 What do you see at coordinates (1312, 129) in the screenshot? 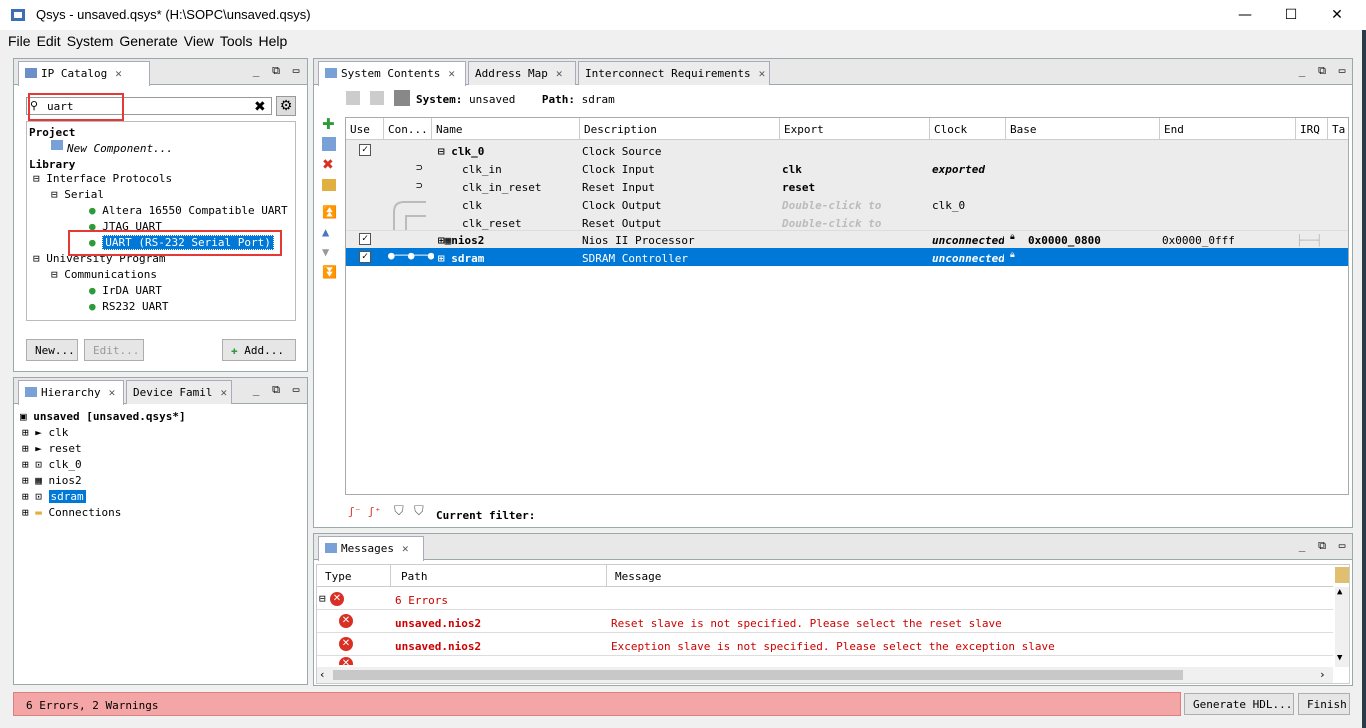
I see `col-irq: IRQ` at bounding box center [1312, 129].